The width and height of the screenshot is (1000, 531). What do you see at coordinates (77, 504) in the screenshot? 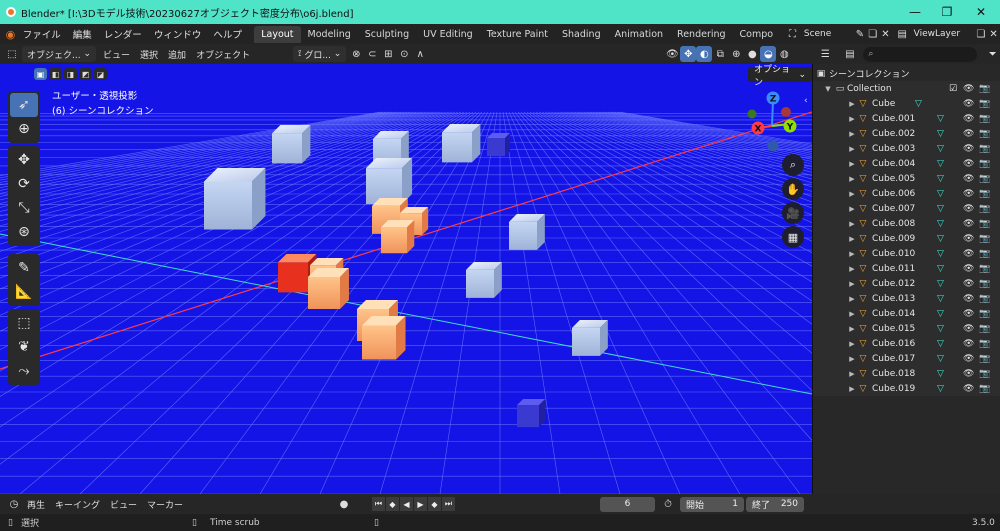
I see `keying-menu: キーイング` at bounding box center [77, 504].